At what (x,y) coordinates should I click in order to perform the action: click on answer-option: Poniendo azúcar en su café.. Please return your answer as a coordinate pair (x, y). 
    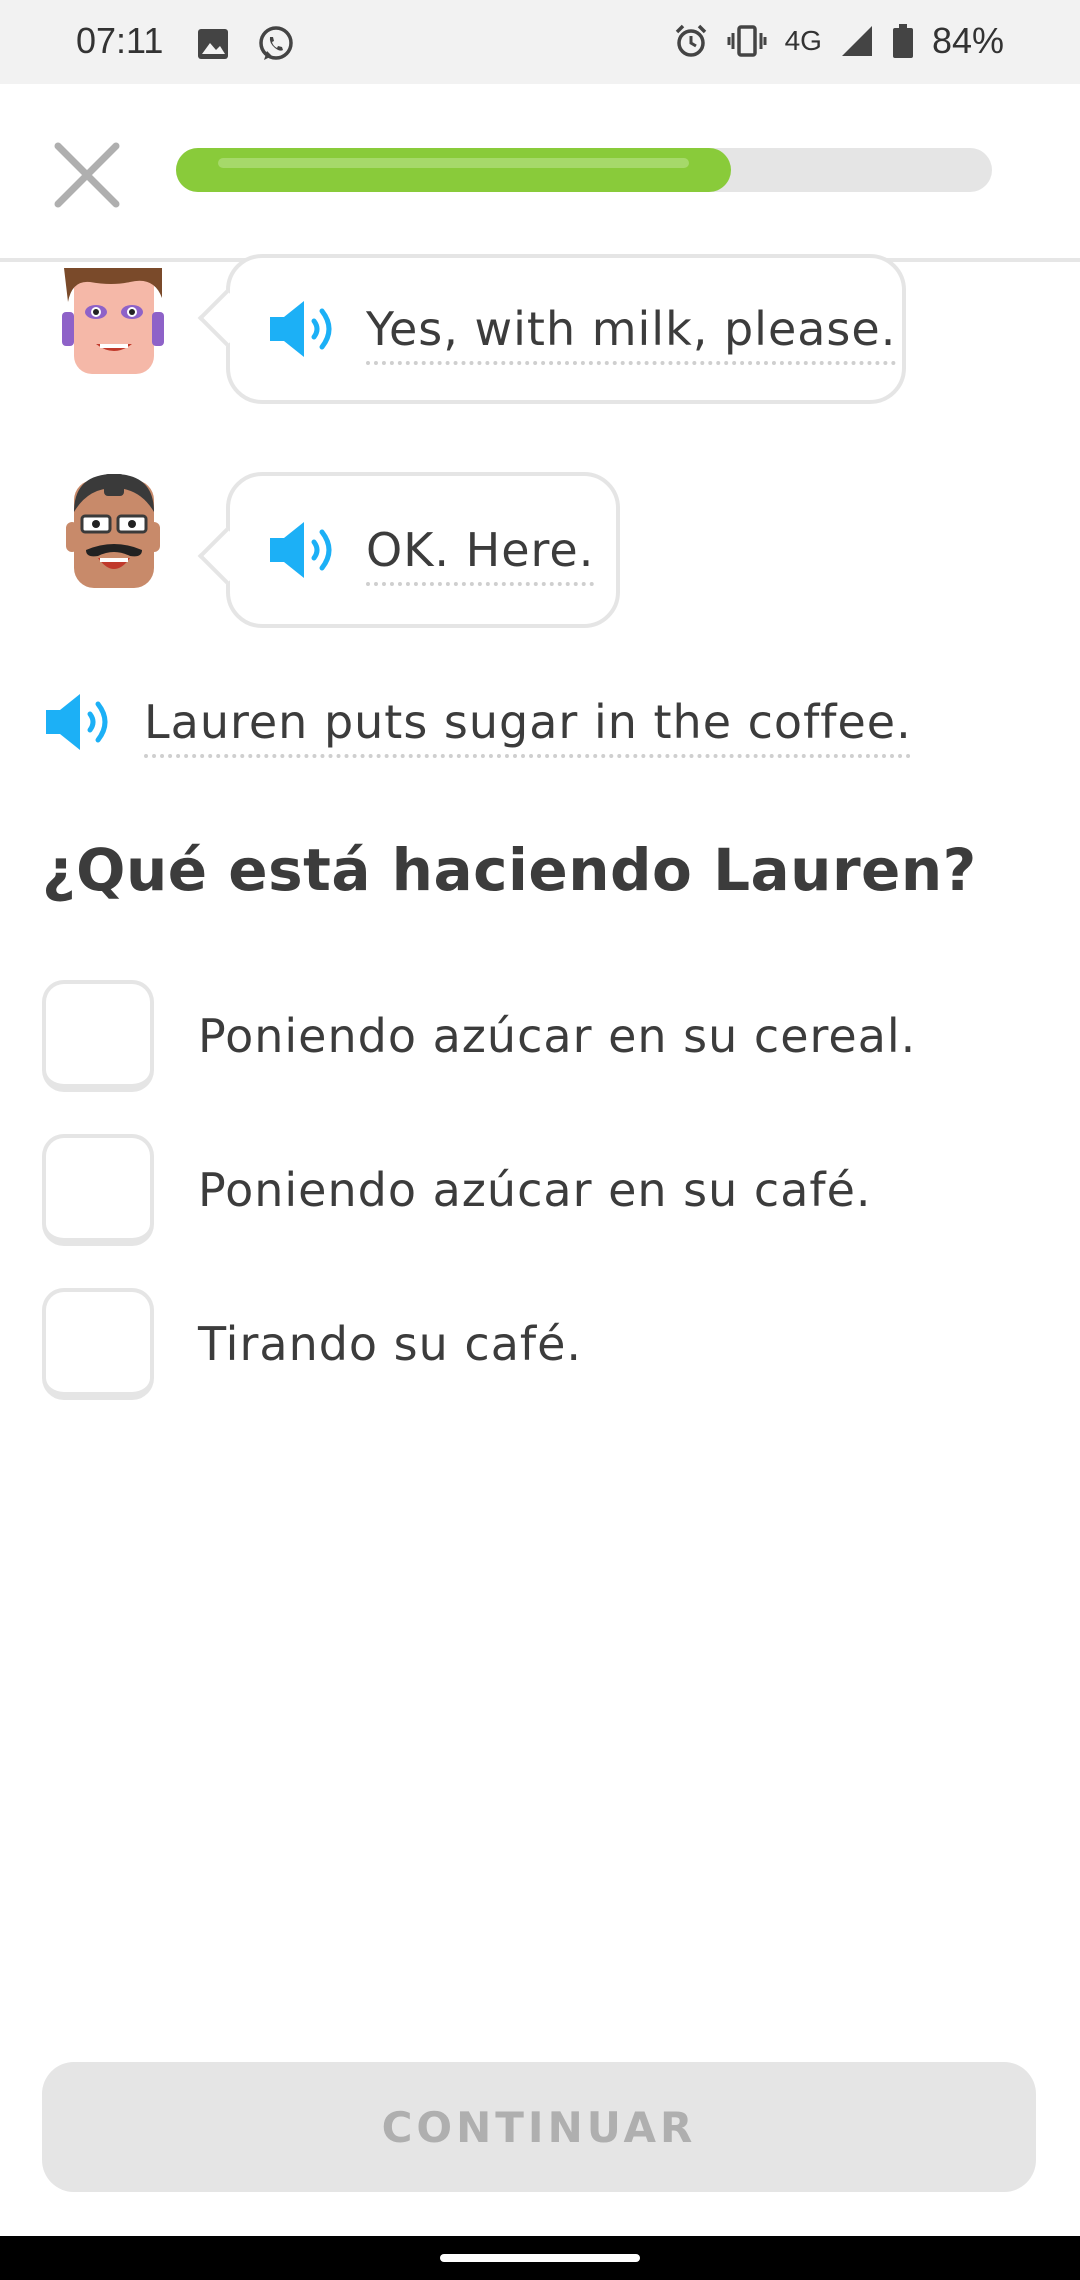
    Looking at the image, I should click on (542, 1190).